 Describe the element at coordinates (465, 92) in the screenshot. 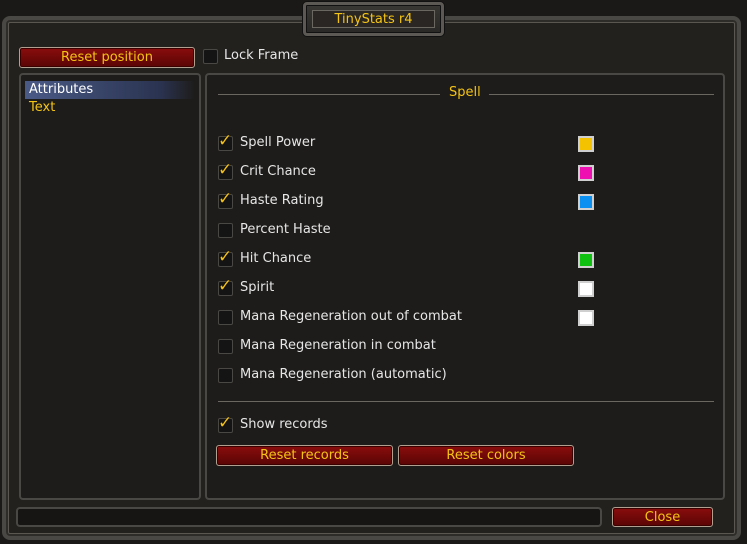

I see `section-title: Spell` at that location.